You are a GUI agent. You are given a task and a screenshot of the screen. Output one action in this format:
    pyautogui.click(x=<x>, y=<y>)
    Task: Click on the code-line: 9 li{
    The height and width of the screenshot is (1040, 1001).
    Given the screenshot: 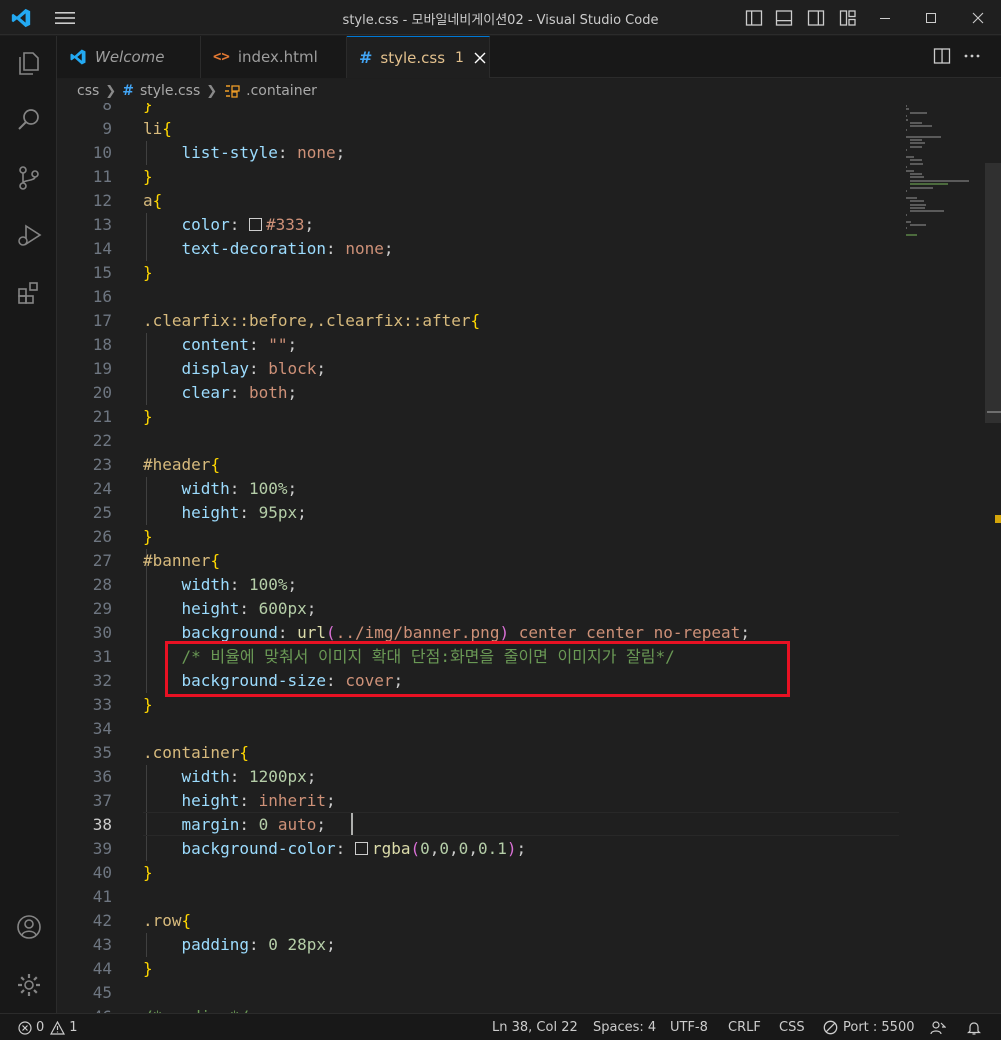 What is the action you would take?
    pyautogui.click(x=478, y=129)
    